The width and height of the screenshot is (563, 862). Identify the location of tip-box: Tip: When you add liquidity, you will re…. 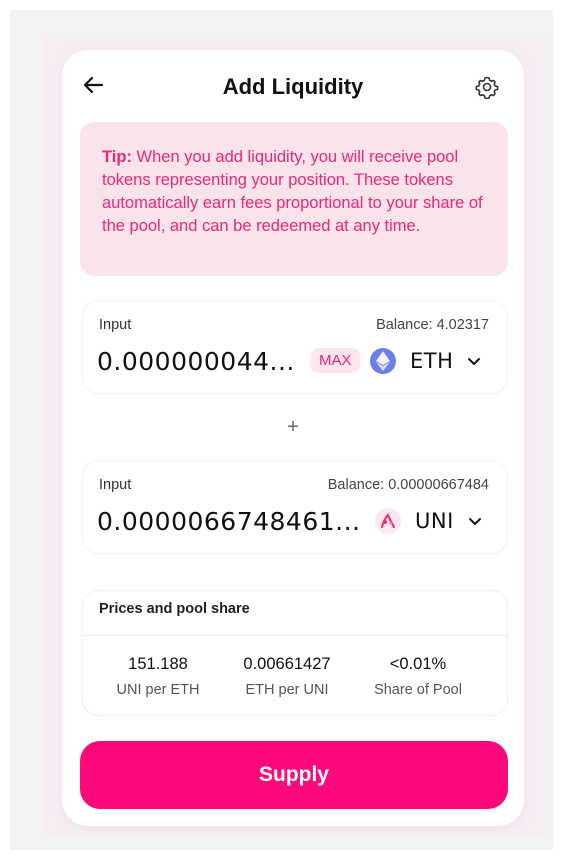
(294, 199).